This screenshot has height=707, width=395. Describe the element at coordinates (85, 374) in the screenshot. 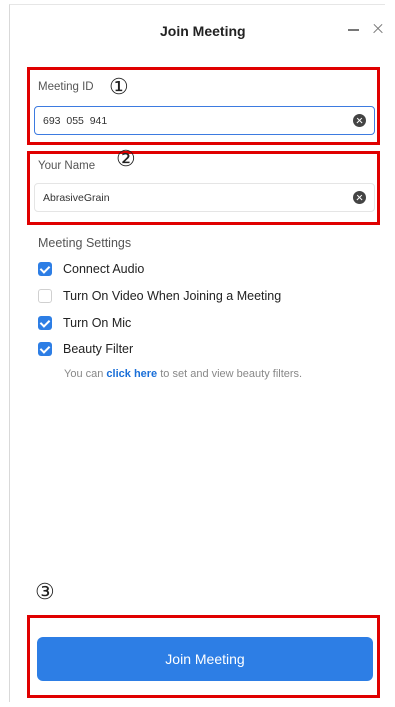

I see `hint-prefix: You can` at that location.